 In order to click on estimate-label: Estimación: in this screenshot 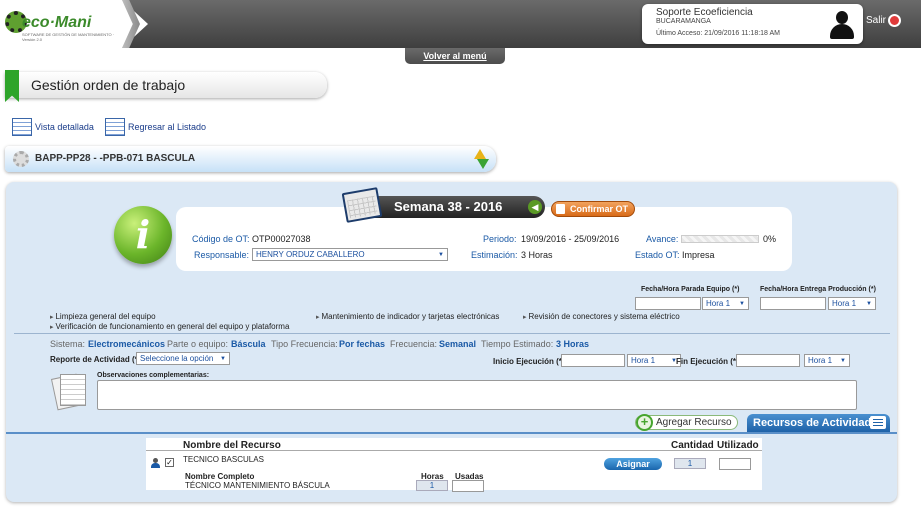, I will do `click(494, 255)`.